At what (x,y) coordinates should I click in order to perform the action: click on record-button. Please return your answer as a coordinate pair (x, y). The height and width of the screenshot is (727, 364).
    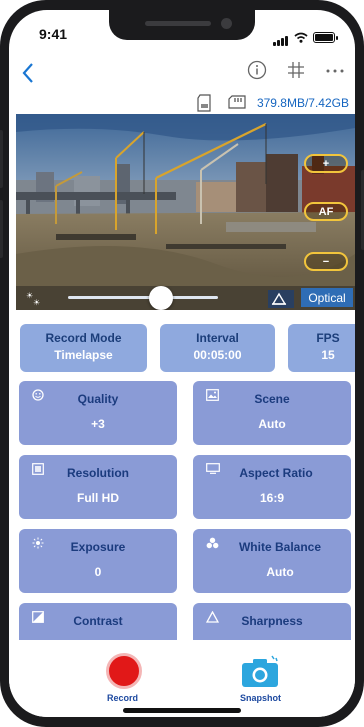
    Looking at the image, I should click on (124, 671).